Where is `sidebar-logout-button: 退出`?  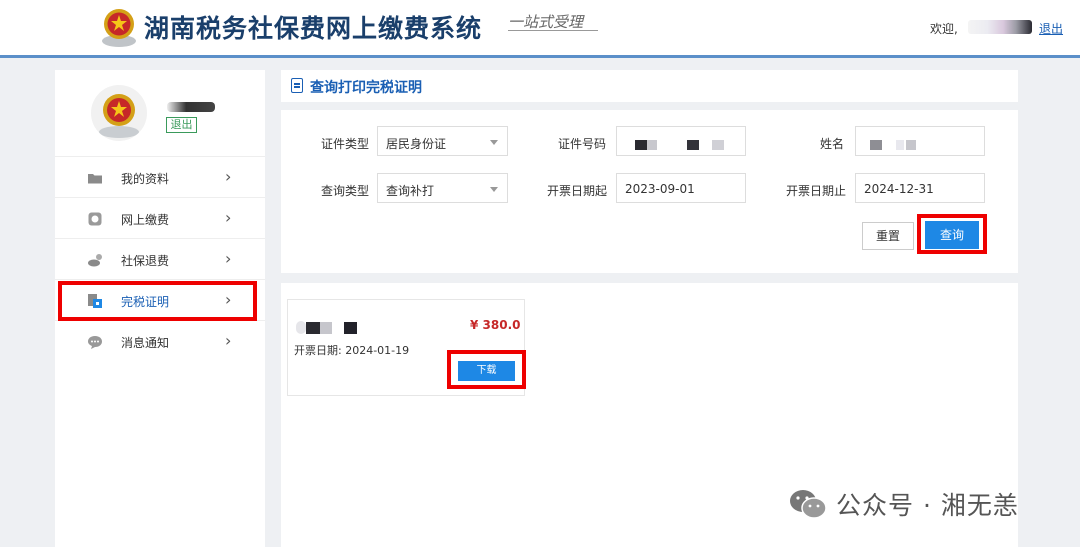 sidebar-logout-button: 退出 is located at coordinates (181, 125).